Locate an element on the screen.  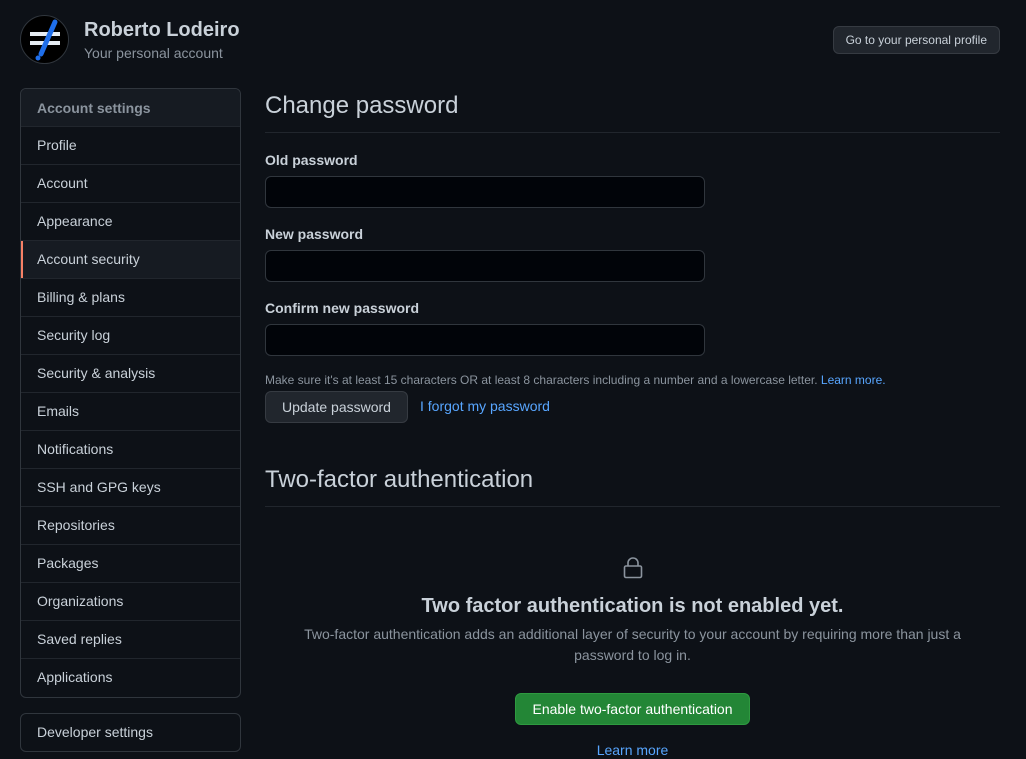
lock-icon is located at coordinates (632, 568).